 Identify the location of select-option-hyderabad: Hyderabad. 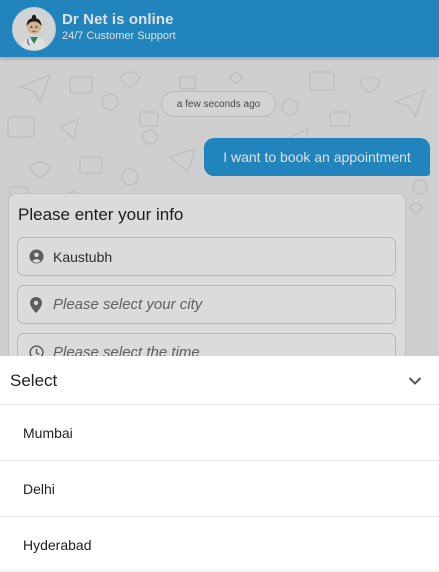
(219, 544).